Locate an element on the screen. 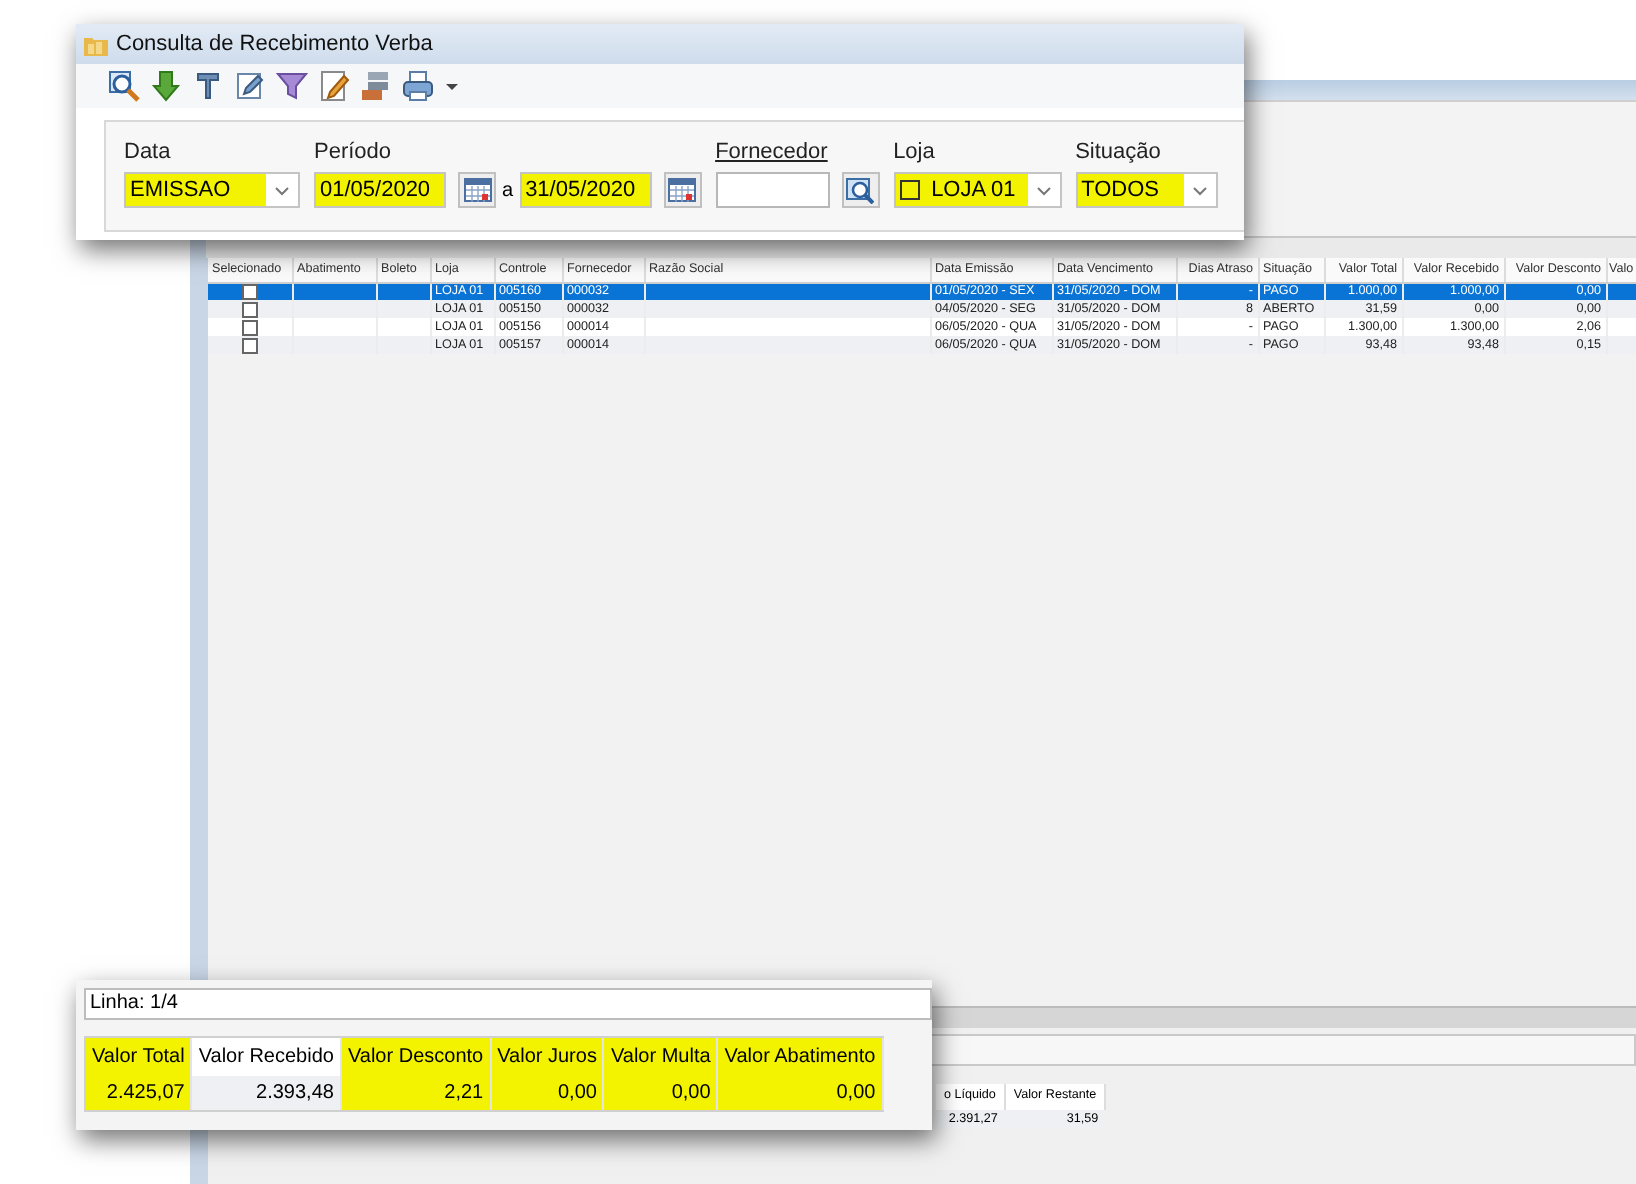 Image resolution: width=1636 pixels, height=1184 pixels. field-label: Período is located at coordinates (353, 152).